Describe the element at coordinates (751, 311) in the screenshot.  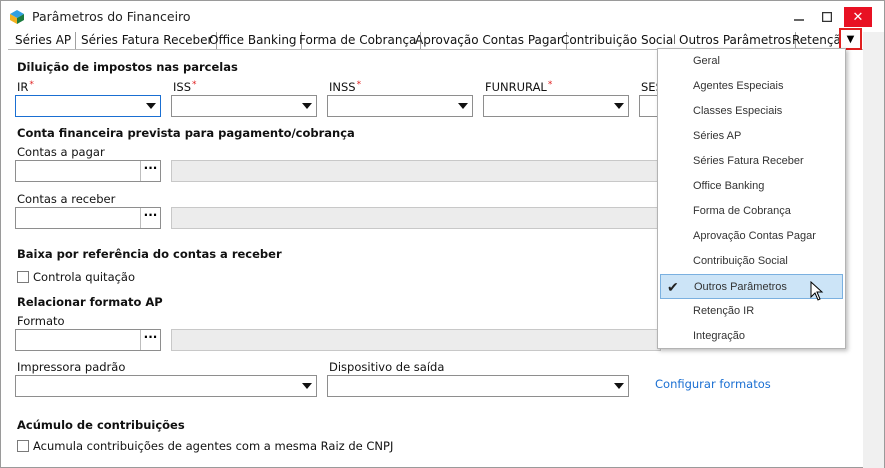
I see `menu-item-retencao-ir: Retenção IR` at that location.